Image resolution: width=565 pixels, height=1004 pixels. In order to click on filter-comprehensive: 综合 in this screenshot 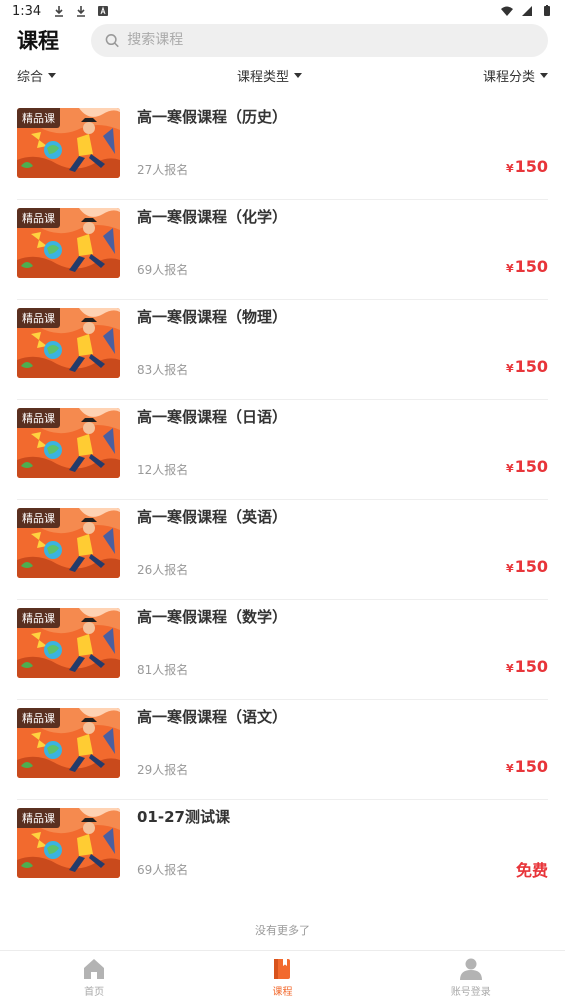, I will do `click(37, 75)`.